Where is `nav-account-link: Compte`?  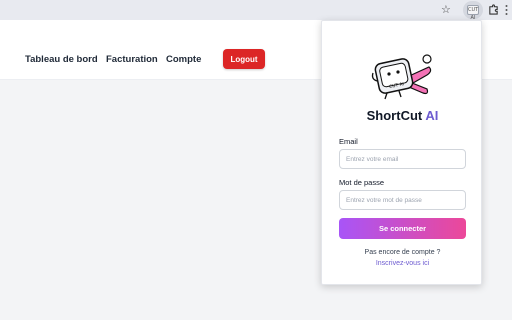 nav-account-link: Compte is located at coordinates (183, 59).